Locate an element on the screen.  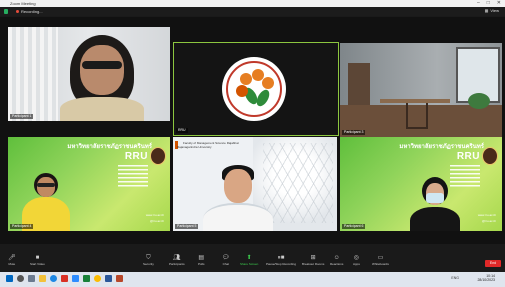
edge-icon is located at coordinates (53, 278).